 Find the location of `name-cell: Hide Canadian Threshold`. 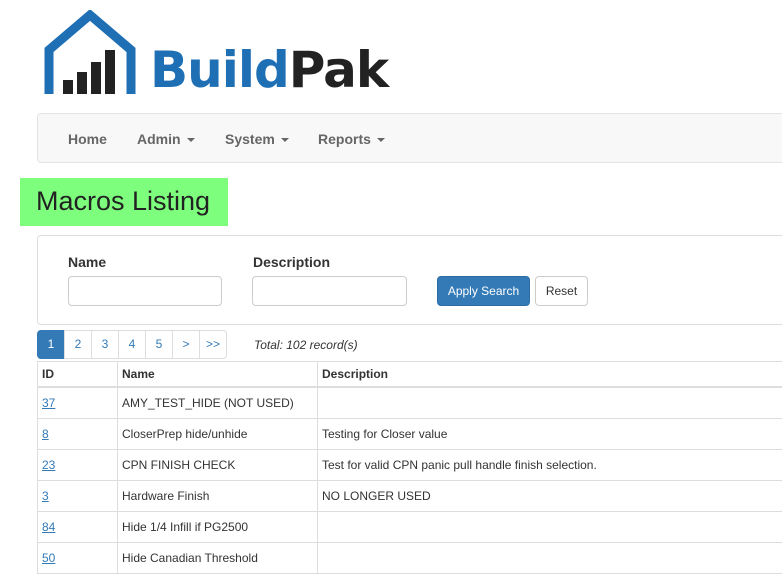

name-cell: Hide Canadian Threshold is located at coordinates (218, 558).